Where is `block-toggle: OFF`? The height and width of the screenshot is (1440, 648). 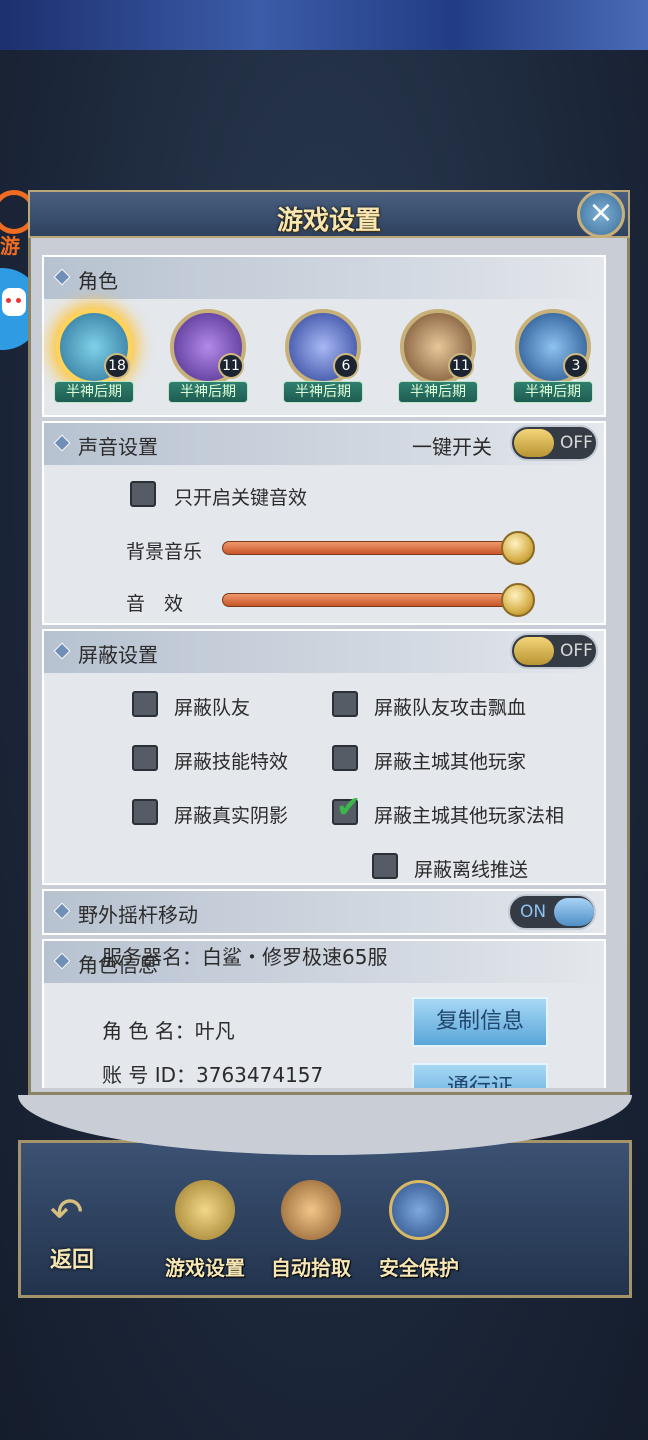
block-toggle: OFF is located at coordinates (554, 651).